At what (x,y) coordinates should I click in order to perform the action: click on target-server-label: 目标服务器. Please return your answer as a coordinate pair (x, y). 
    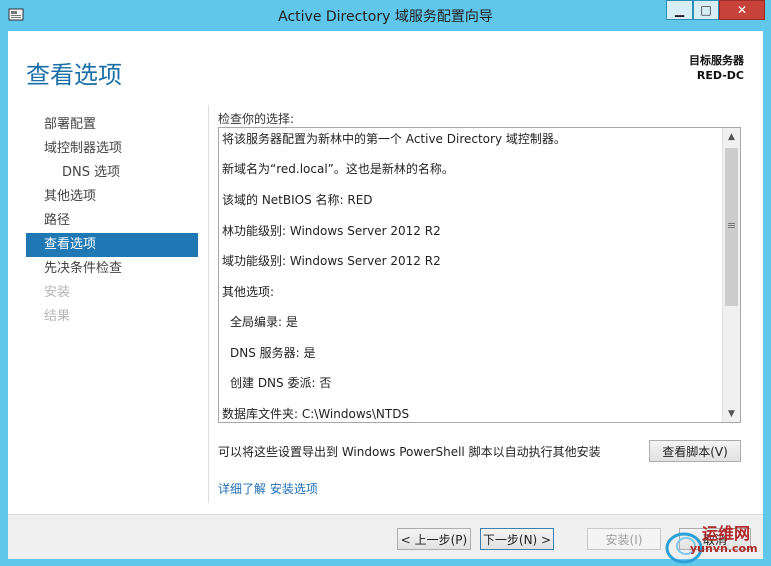
    Looking at the image, I should click on (716, 60).